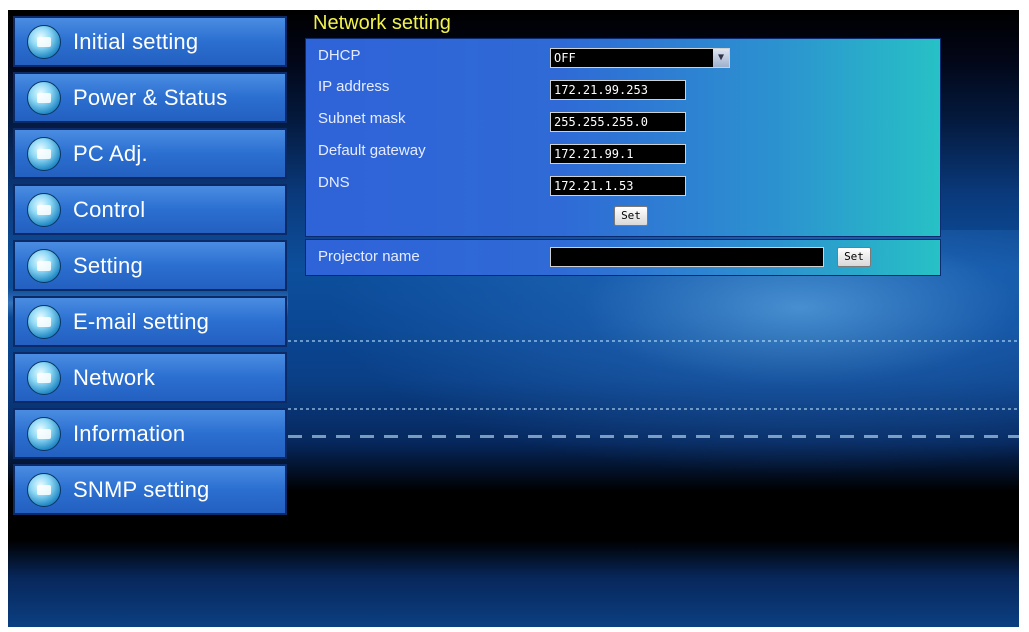  I want to click on projector-name-label: Projector name, so click(369, 256).